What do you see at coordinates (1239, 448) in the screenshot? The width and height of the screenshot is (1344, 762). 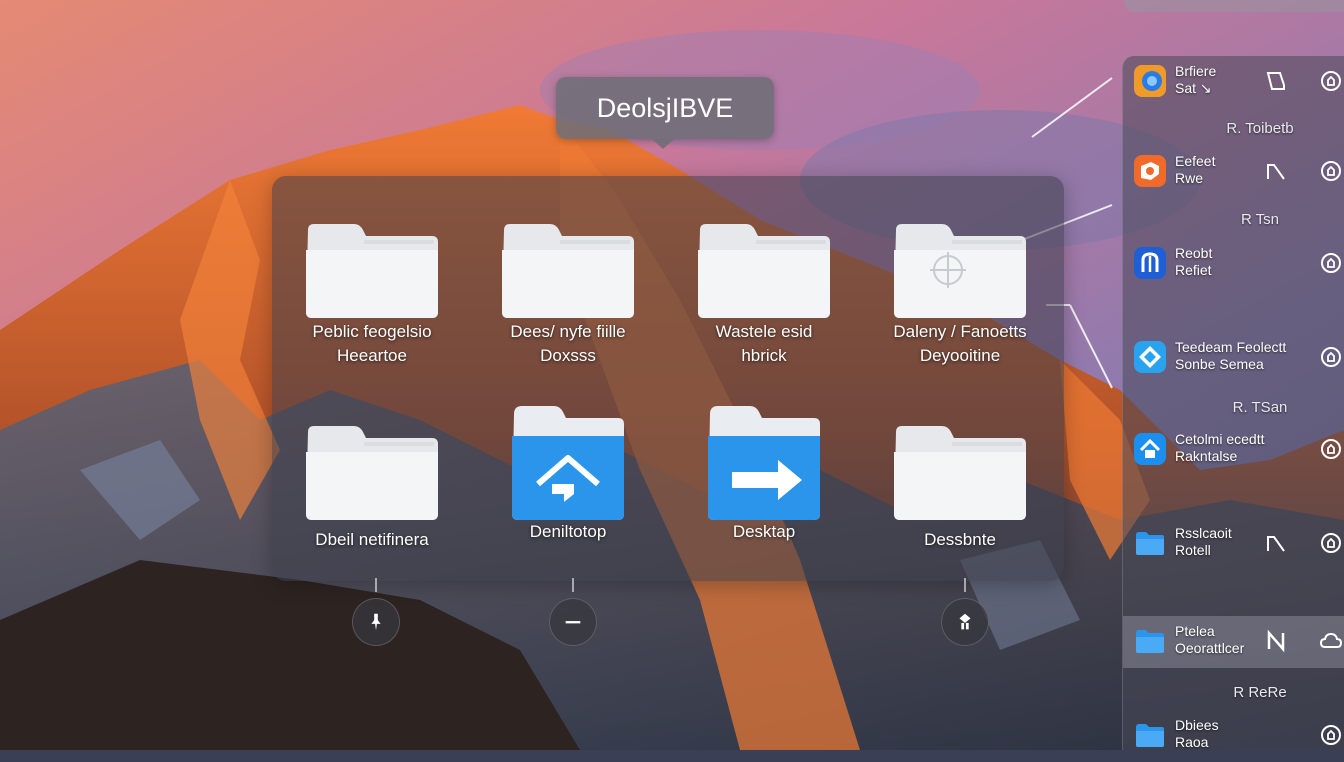 I see `sidebar-row-text: Cetolmi ecedtt Rakntalse` at bounding box center [1239, 448].